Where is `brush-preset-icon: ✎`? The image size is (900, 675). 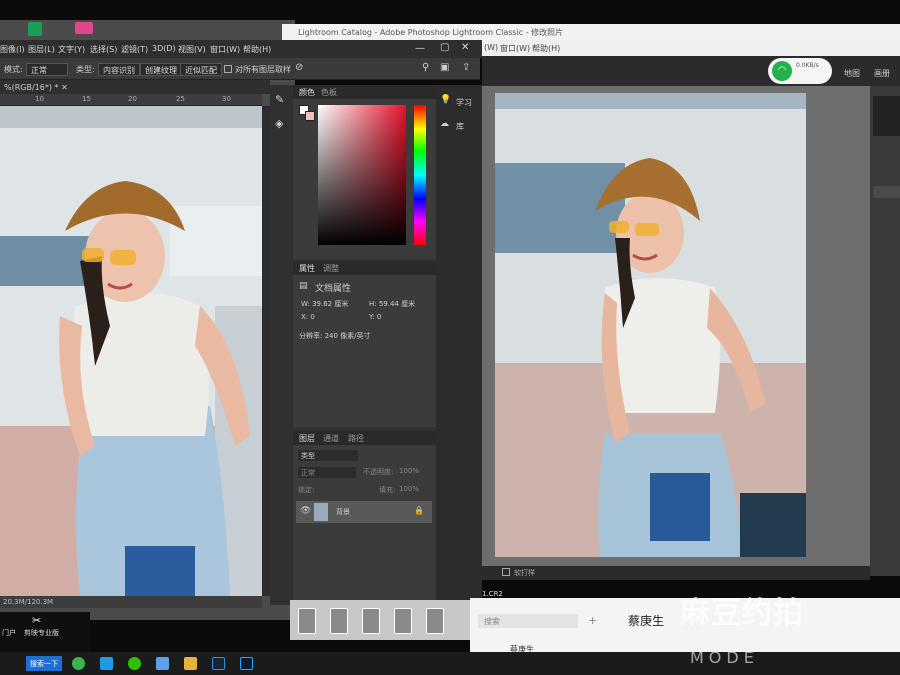
brush-preset-icon: ✎ is located at coordinates (279, 99).